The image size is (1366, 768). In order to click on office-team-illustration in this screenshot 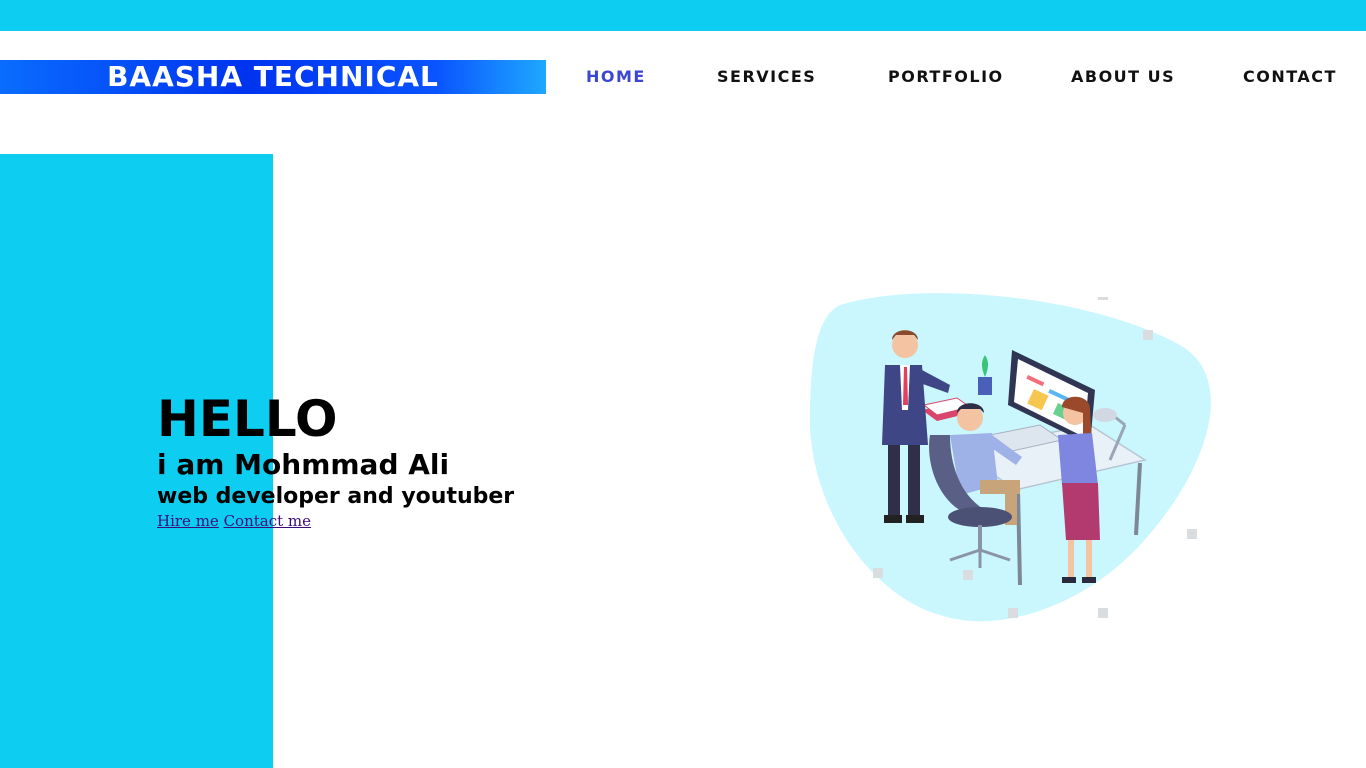, I will do `click(1010, 457)`.